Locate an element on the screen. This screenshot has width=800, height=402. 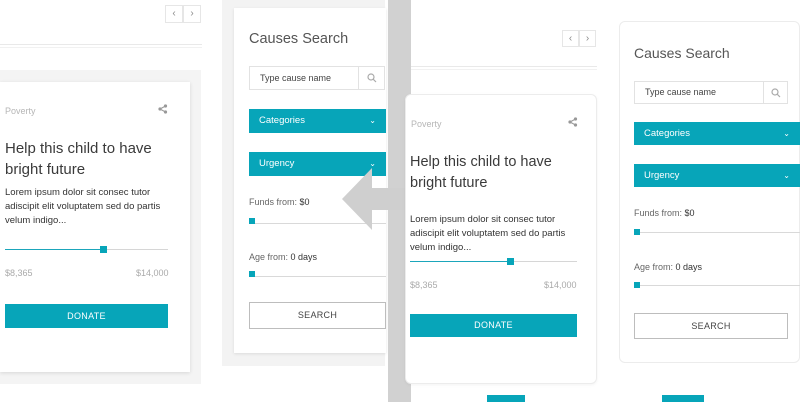
carousel-nav-right: ‹ › is located at coordinates (579, 38).